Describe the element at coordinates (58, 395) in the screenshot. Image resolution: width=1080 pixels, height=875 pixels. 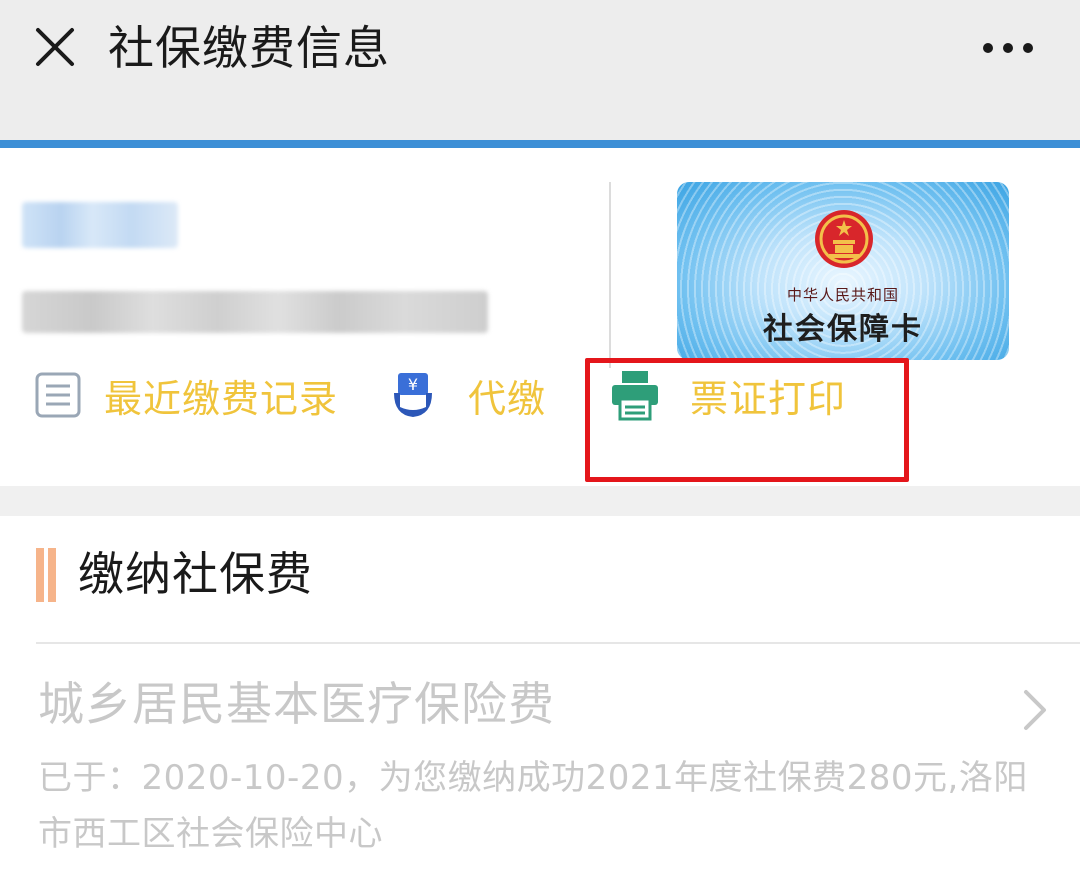
I see `document-list-icon` at that location.